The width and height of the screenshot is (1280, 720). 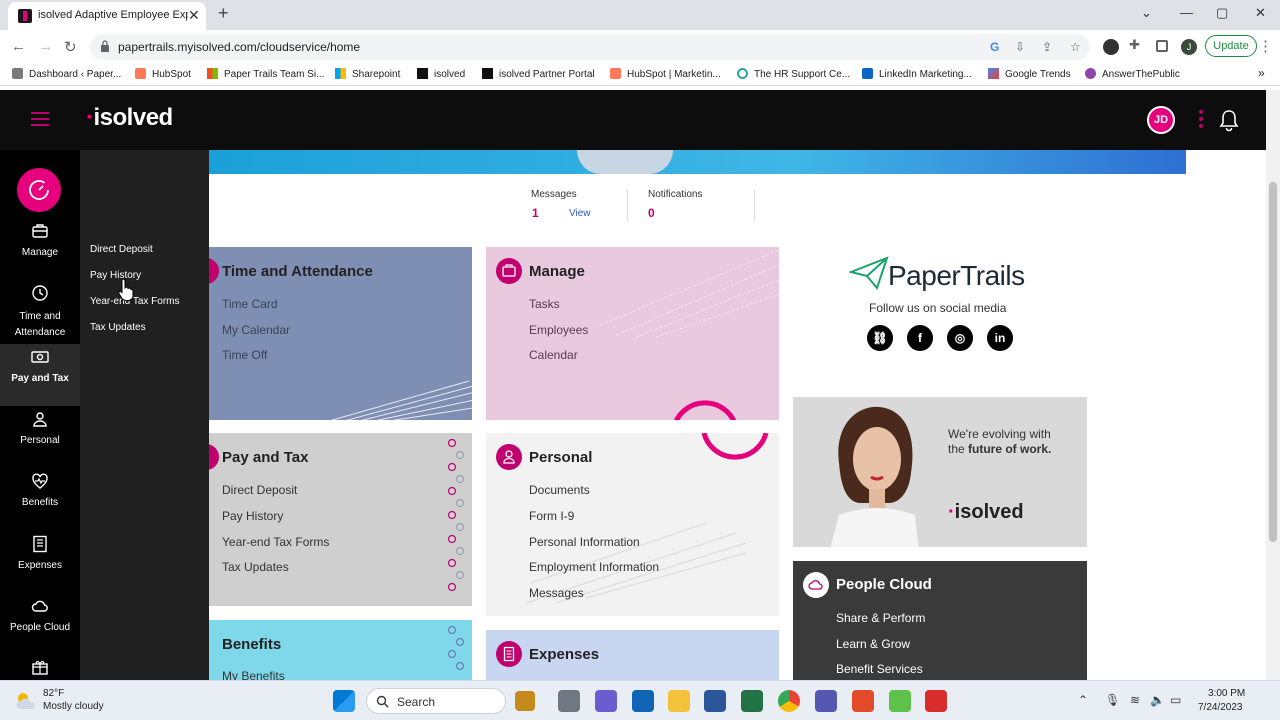 I want to click on tile-link-benefit-services: Benefit Services, so click(x=879, y=669).